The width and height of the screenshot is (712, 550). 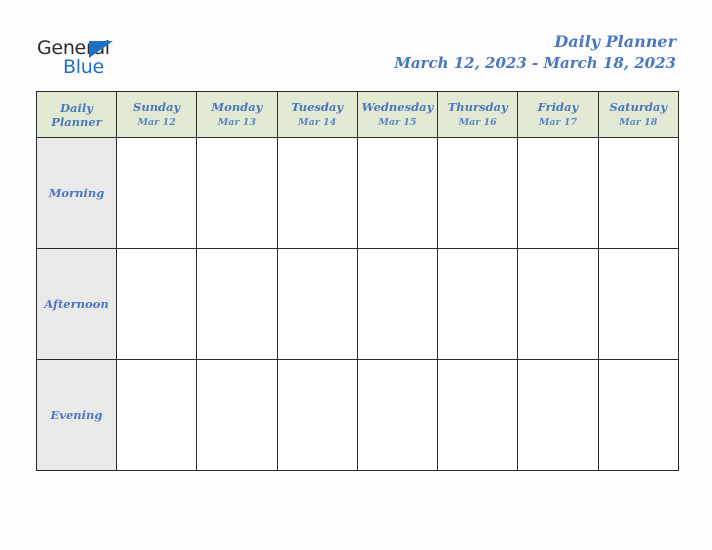 I want to click on day-date-tuesday: Mar 14, so click(x=317, y=122).